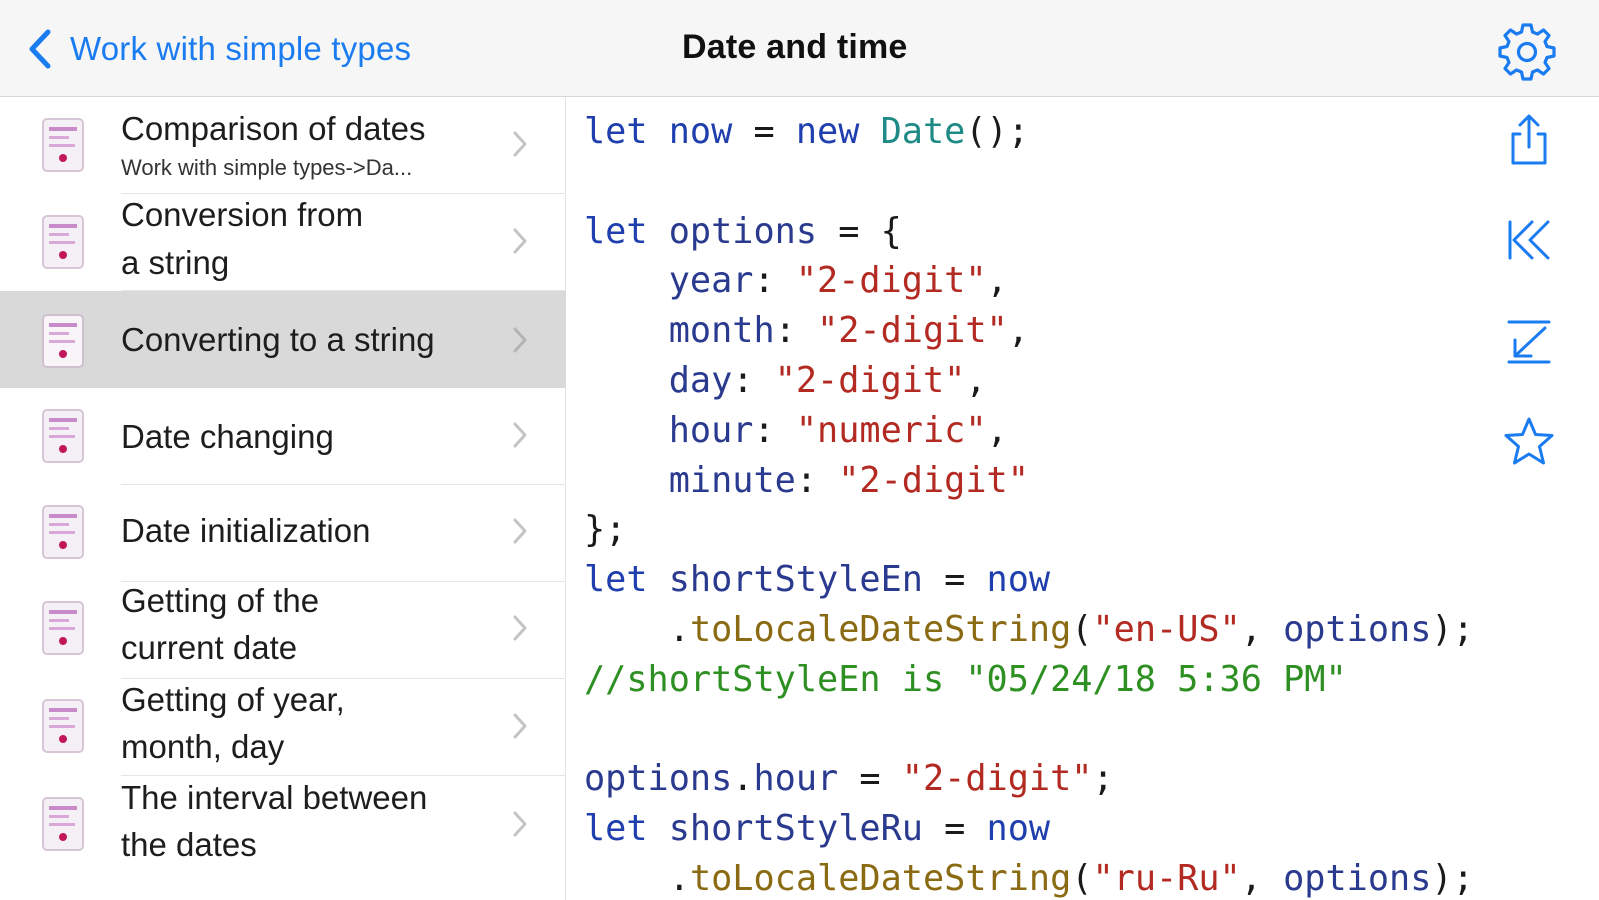 The image size is (1599, 900). I want to click on list-item-date-initialization: Date initialization, so click(283, 533).